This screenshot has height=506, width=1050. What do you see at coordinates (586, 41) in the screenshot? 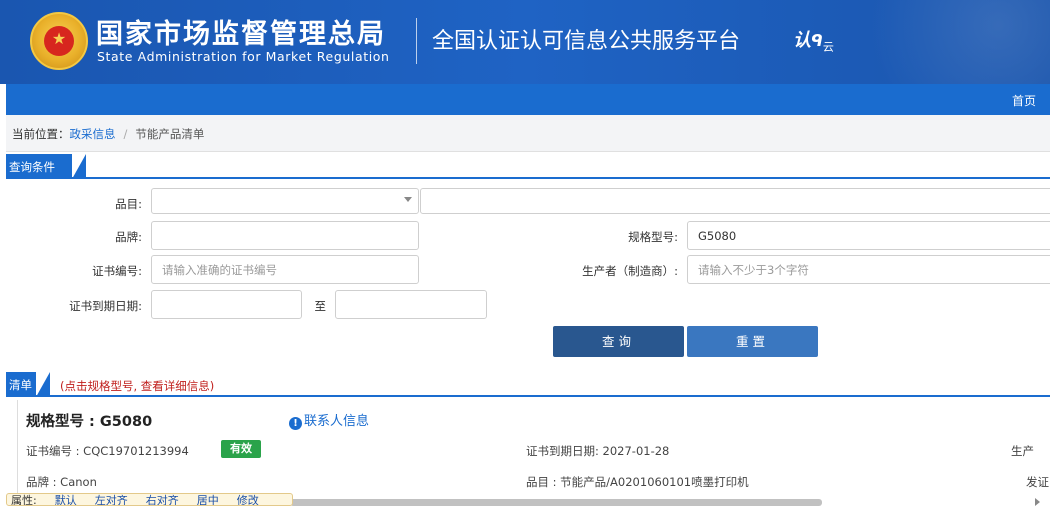
I see `platform-title: 全国认证认可信息公共服务平台` at bounding box center [586, 41].